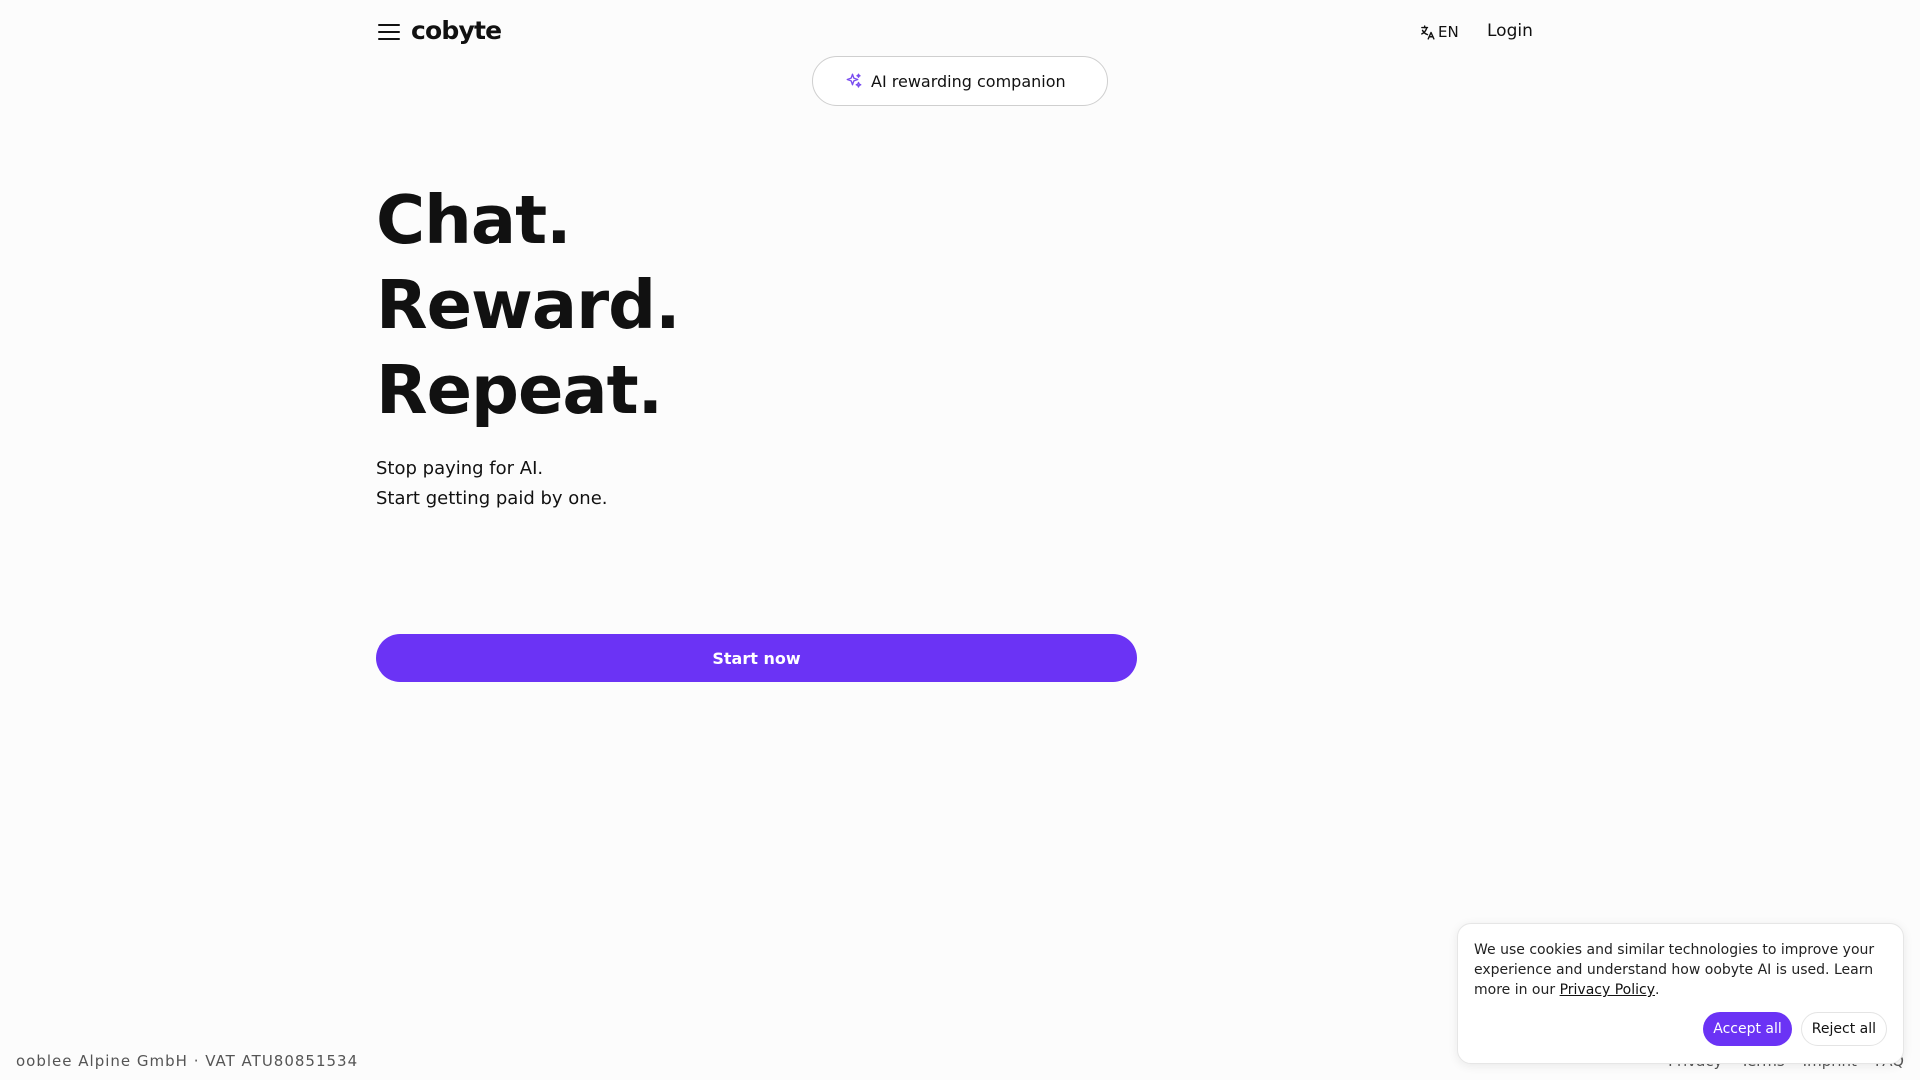 The height and width of the screenshot is (1080, 1920). I want to click on hero-line-chat: Chat., so click(474, 220).